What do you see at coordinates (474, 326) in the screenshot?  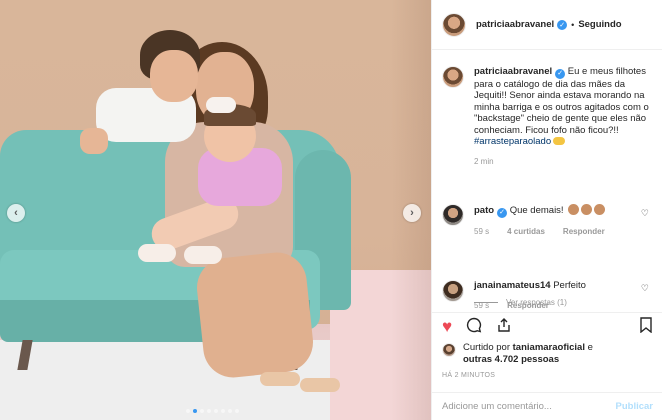 I see `comment-icon` at bounding box center [474, 326].